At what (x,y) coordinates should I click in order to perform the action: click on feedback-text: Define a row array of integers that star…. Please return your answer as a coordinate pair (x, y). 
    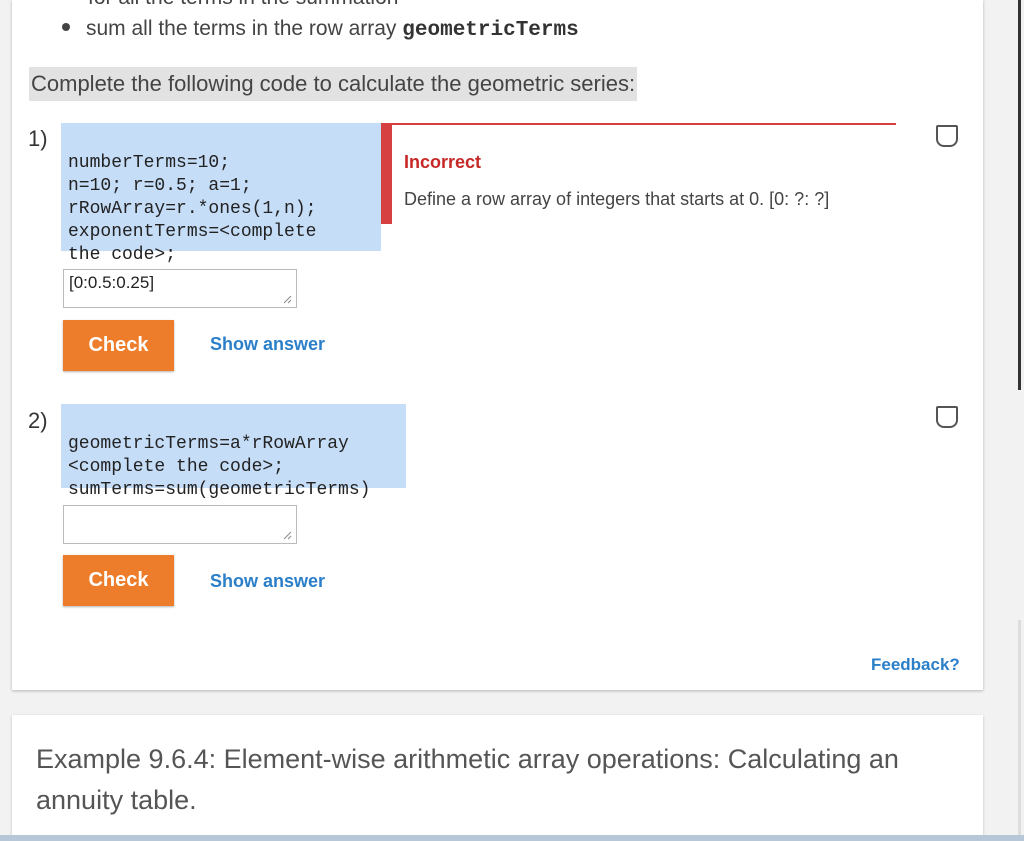
    Looking at the image, I should click on (617, 199).